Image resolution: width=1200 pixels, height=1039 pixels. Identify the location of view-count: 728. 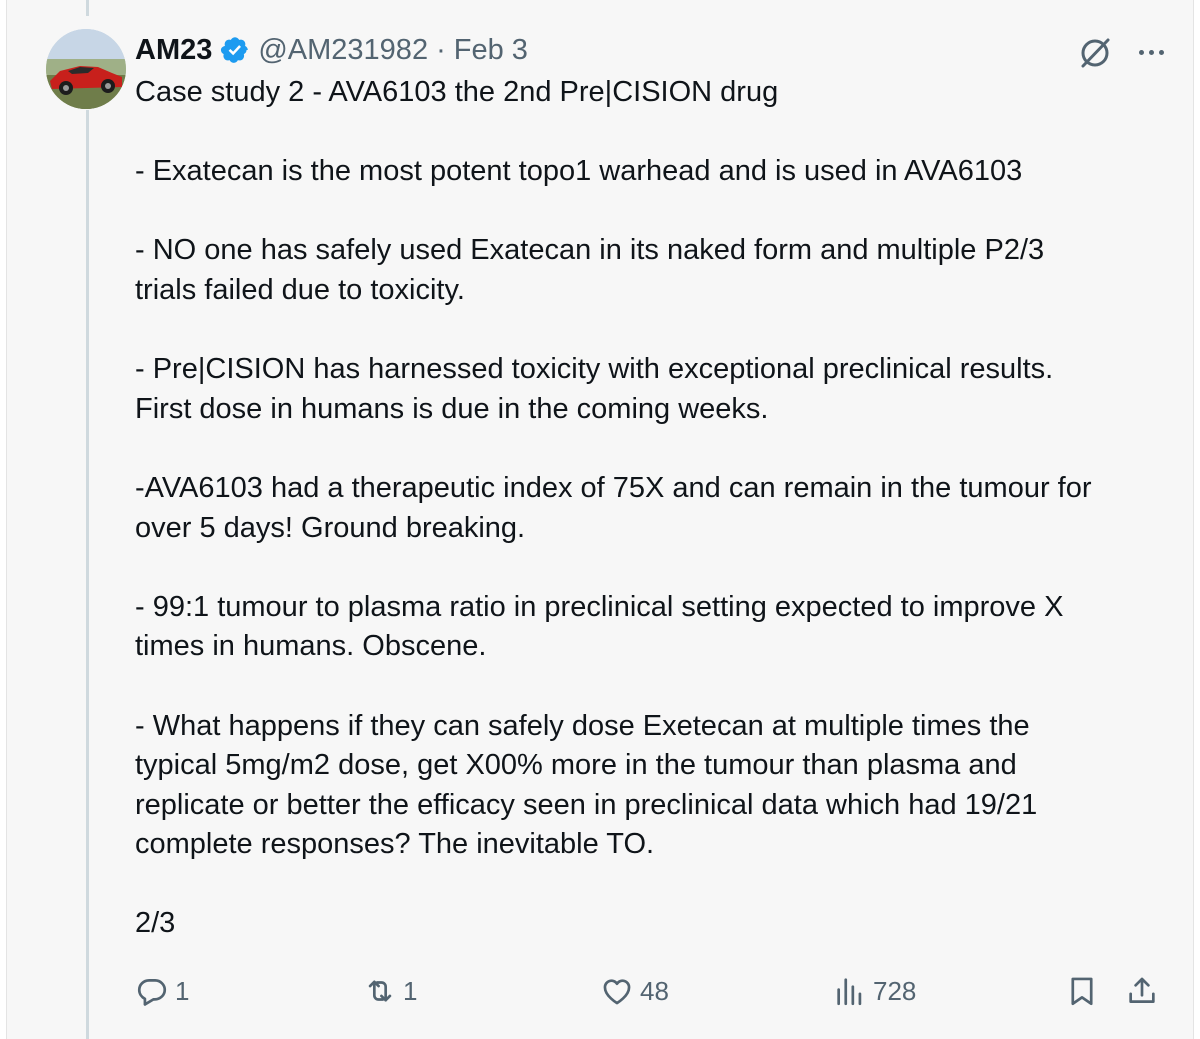
(895, 990).